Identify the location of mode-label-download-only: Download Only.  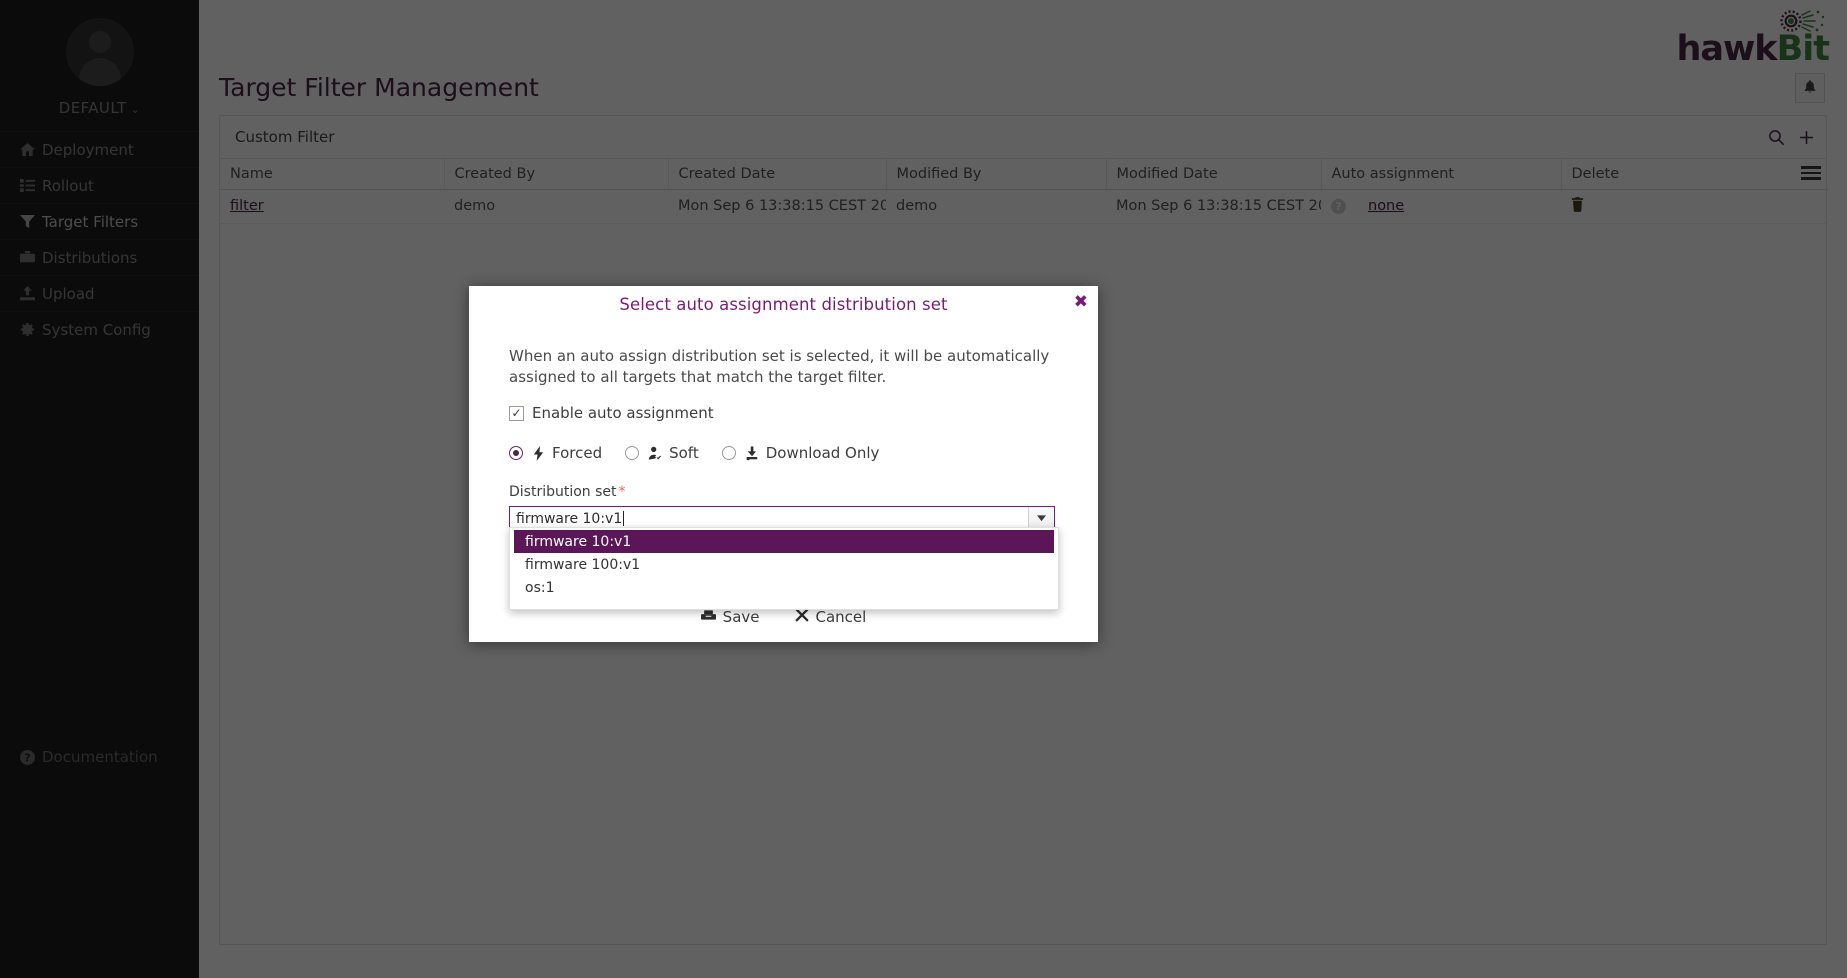
(822, 453).